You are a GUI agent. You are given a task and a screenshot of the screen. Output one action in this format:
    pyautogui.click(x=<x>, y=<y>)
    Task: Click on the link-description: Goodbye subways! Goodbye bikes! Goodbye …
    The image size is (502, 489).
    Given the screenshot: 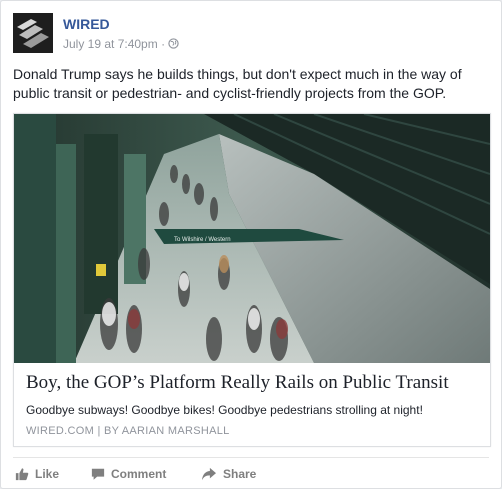 What is the action you would take?
    pyautogui.click(x=224, y=410)
    